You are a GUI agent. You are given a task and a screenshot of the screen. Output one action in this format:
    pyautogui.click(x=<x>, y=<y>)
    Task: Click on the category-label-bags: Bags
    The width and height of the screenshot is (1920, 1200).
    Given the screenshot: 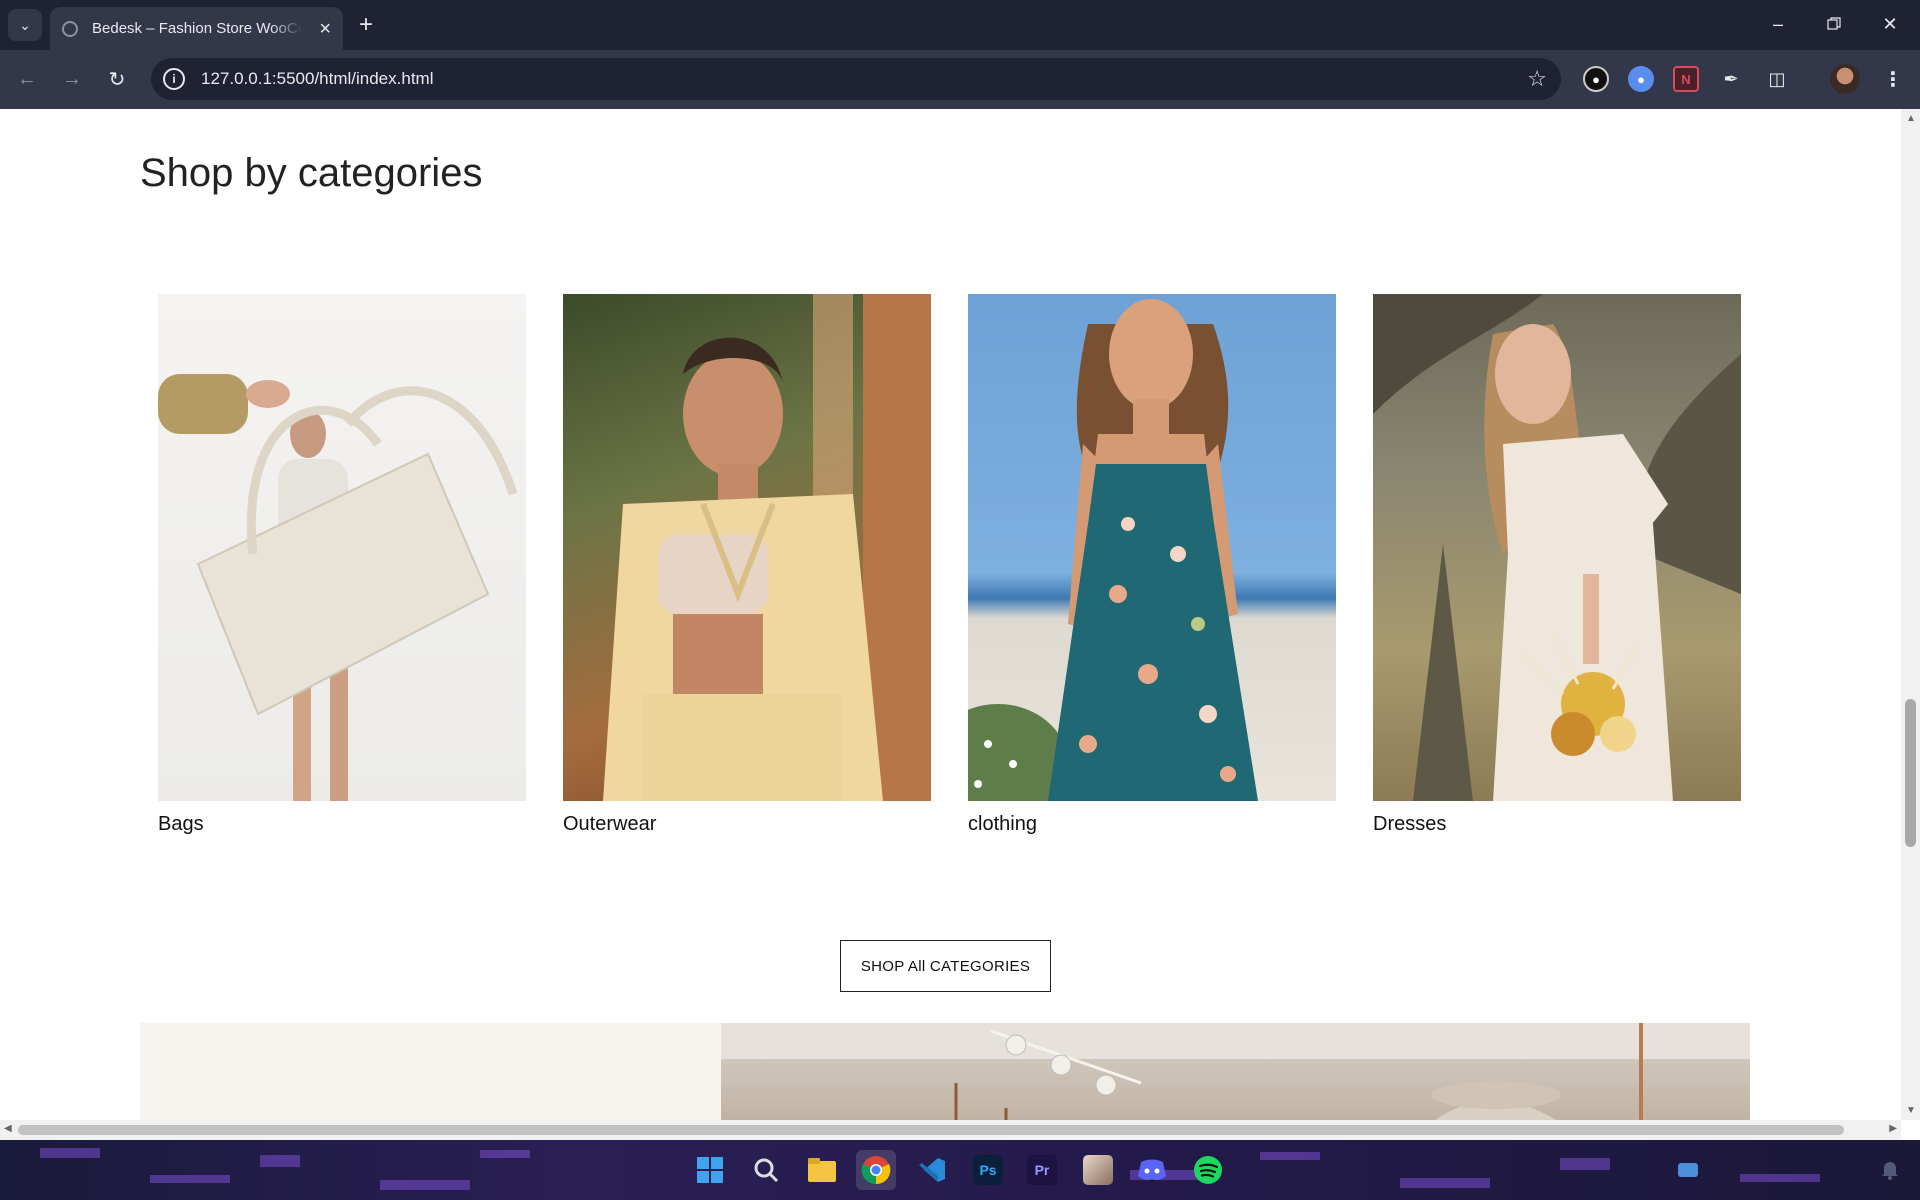 What is the action you would take?
    pyautogui.click(x=342, y=824)
    